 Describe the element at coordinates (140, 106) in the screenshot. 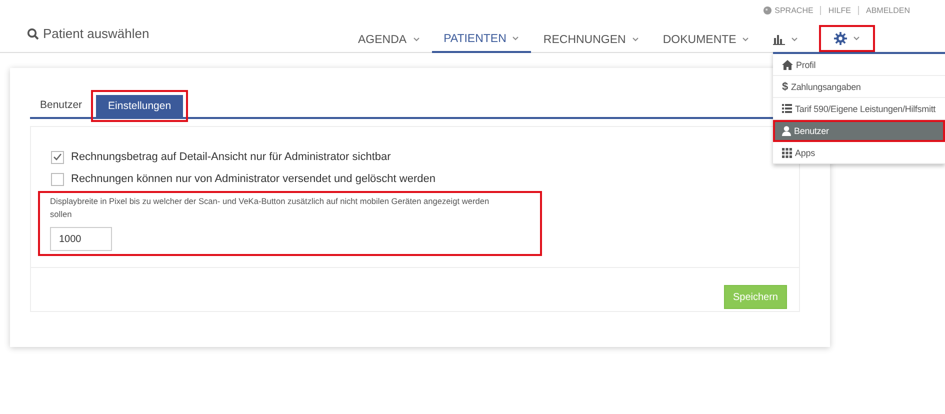

I see `tab: Einstellungen` at that location.